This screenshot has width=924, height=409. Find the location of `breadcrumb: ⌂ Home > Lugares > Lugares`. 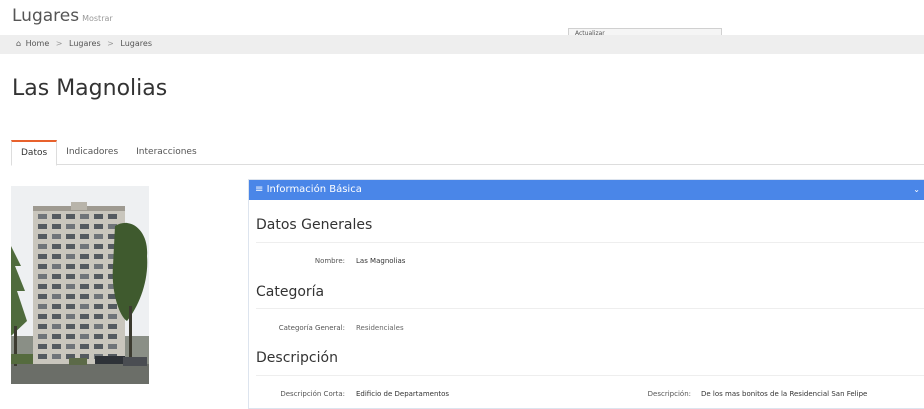

breadcrumb: ⌂ Home > Lugares > Lugares is located at coordinates (84, 43).